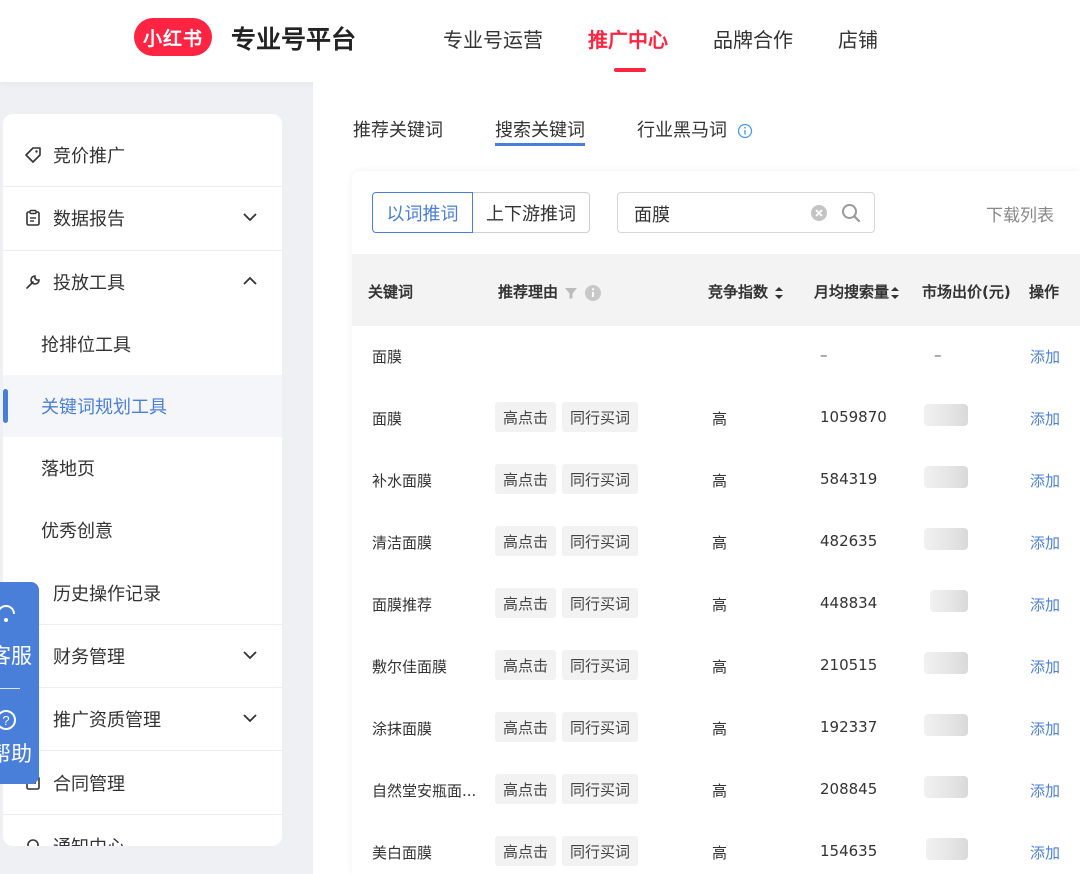  Describe the element at coordinates (849, 789) in the screenshot. I see `volume-cell: 208845` at that location.